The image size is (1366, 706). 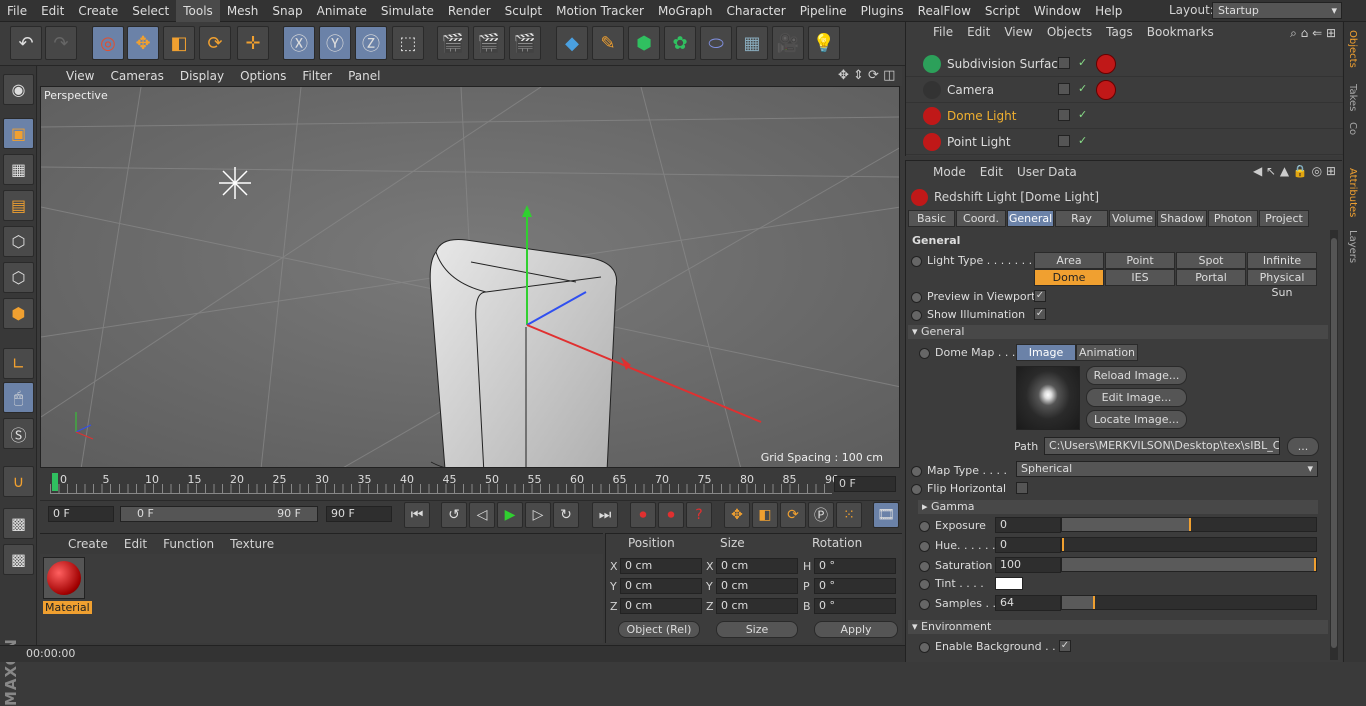 What do you see at coordinates (981, 218) in the screenshot?
I see `attr-tab-coord: Coord.` at bounding box center [981, 218].